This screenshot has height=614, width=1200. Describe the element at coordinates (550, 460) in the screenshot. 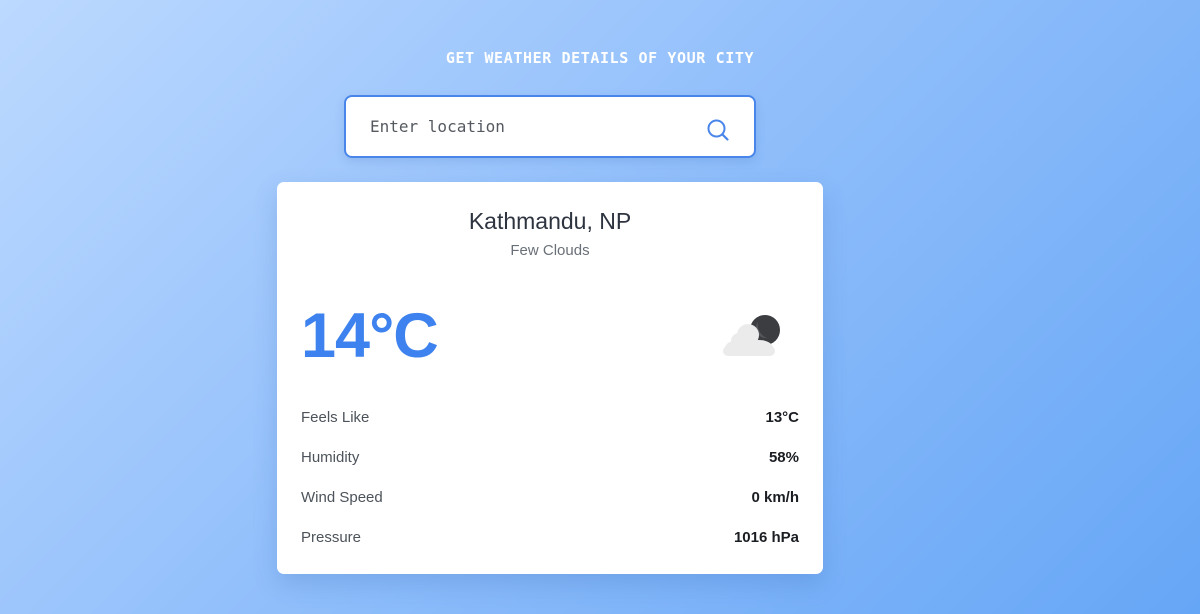

I see `detail-row-humidity: Humidity 58%` at that location.